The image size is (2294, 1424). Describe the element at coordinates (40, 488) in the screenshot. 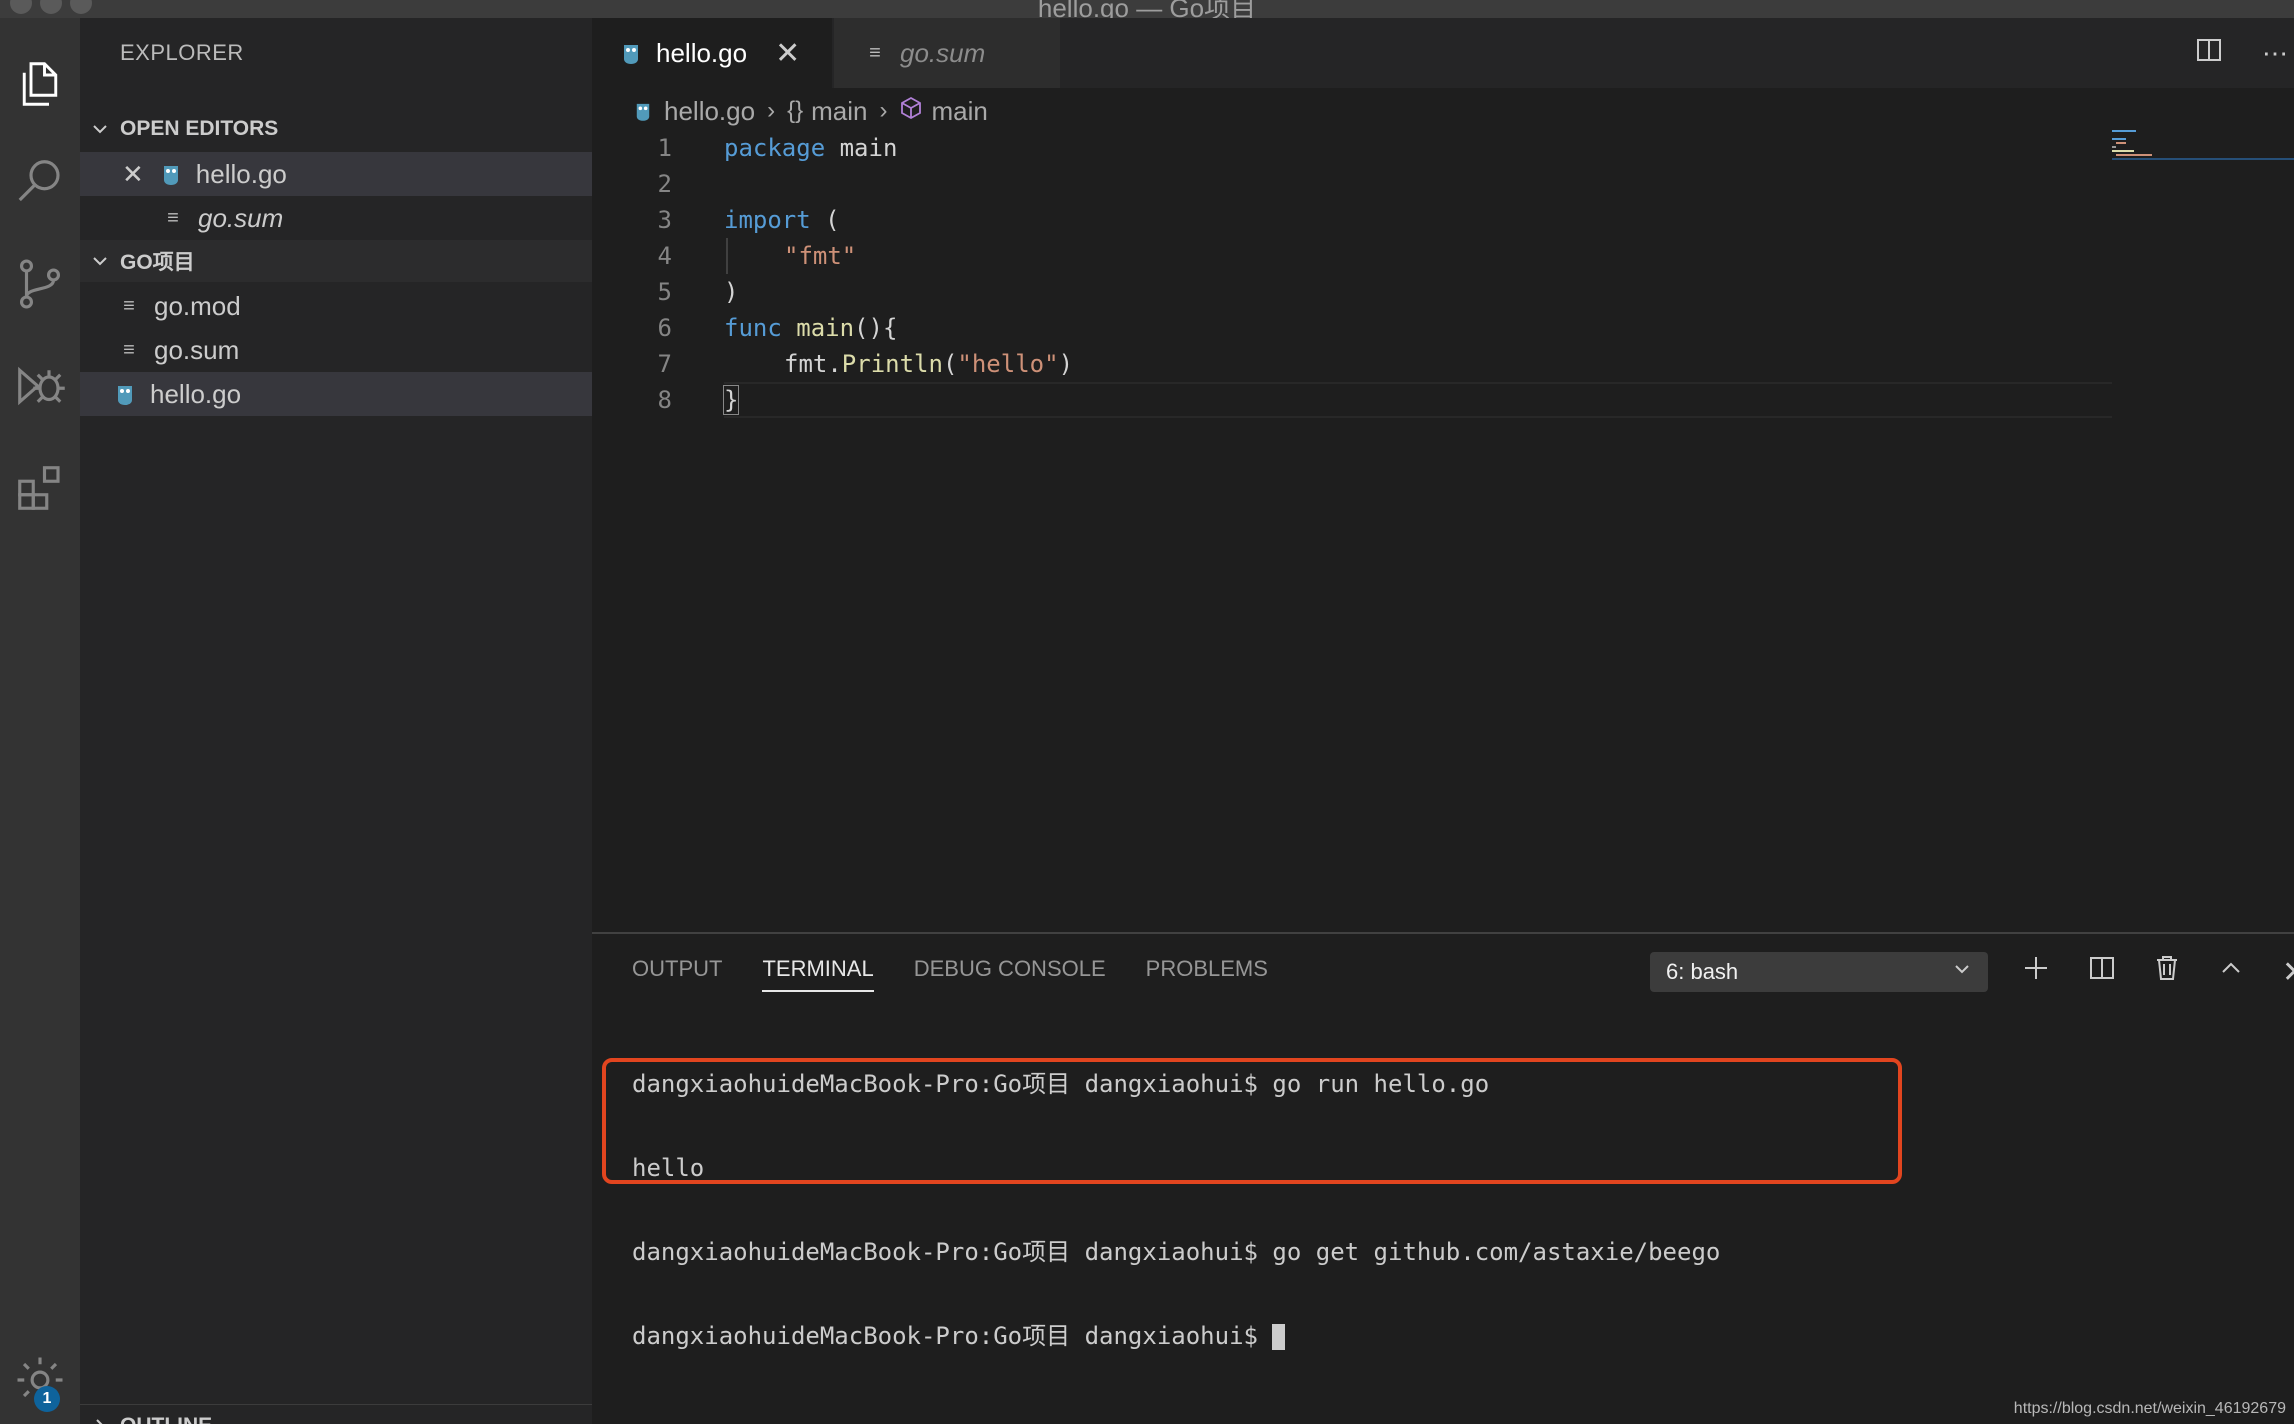

I see `extensions-icon` at that location.